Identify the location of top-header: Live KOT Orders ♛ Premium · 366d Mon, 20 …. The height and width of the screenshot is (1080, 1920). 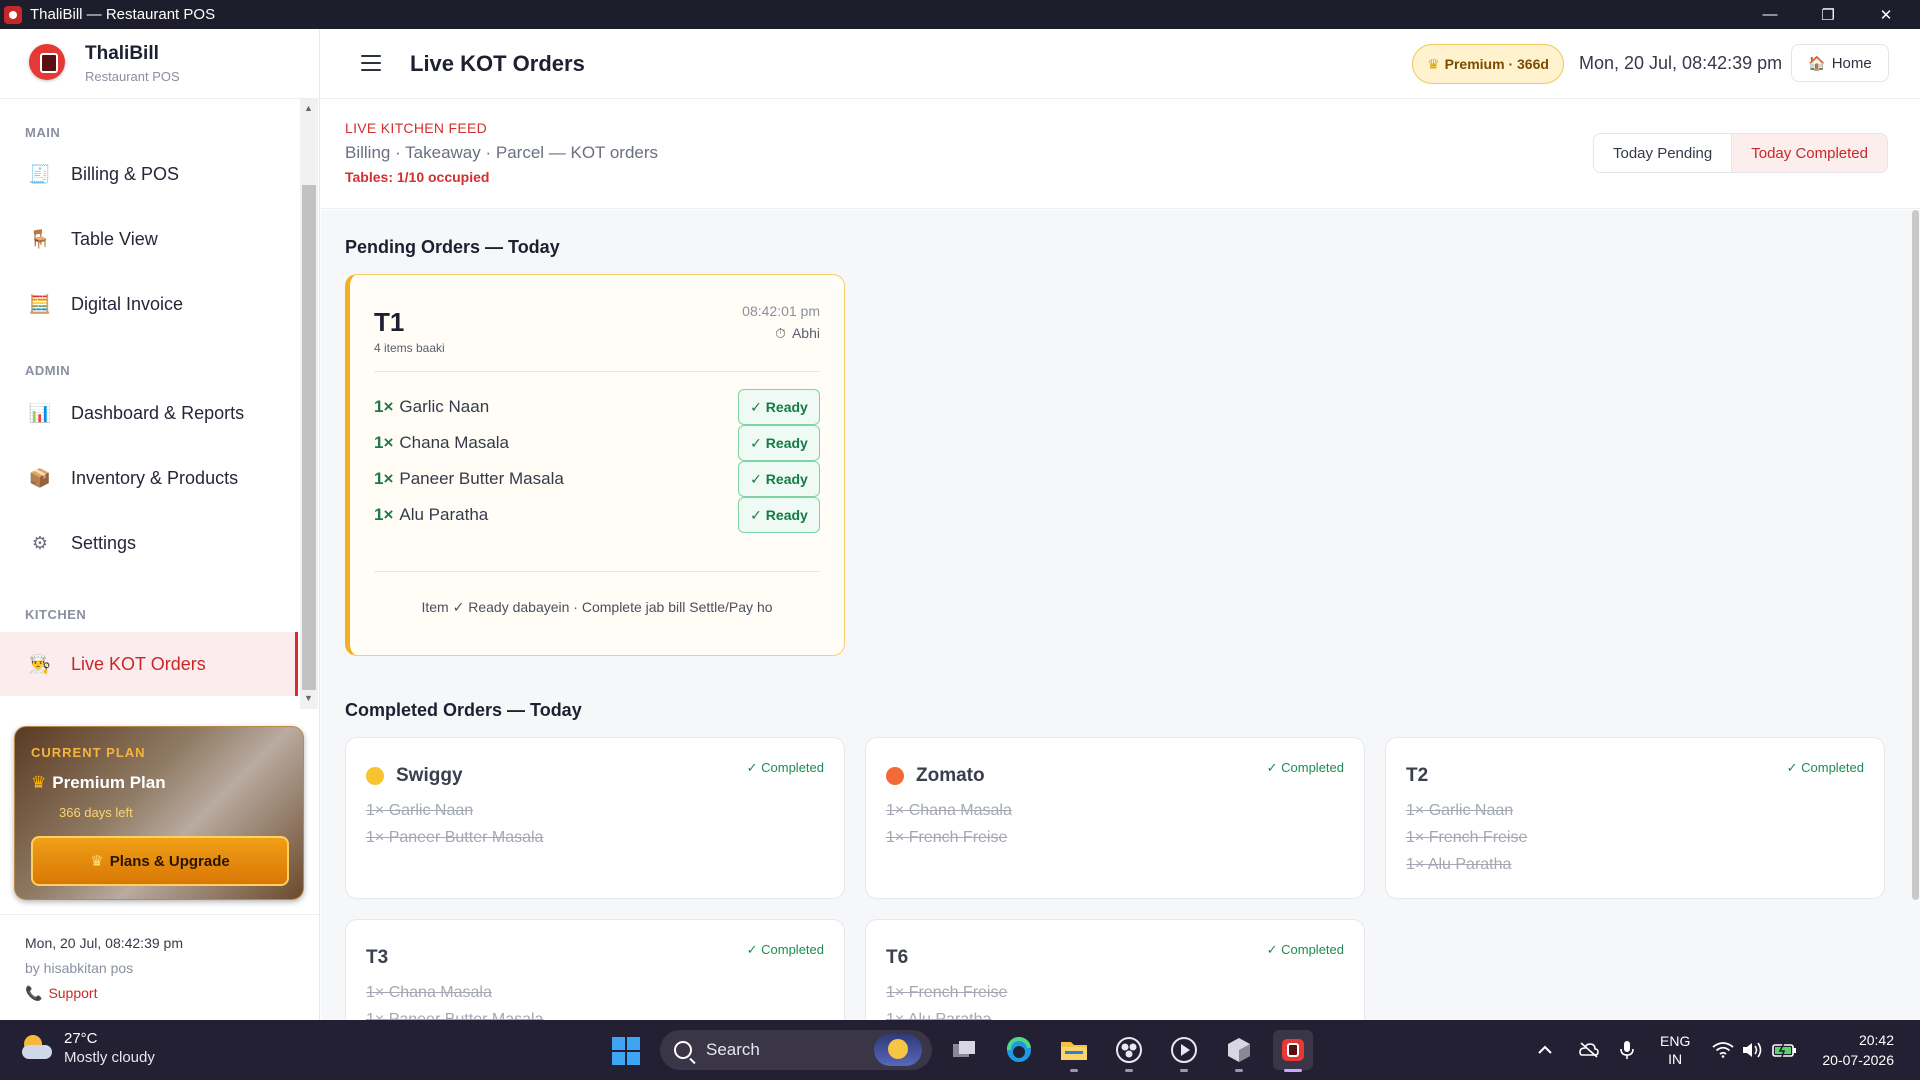
(1120, 64).